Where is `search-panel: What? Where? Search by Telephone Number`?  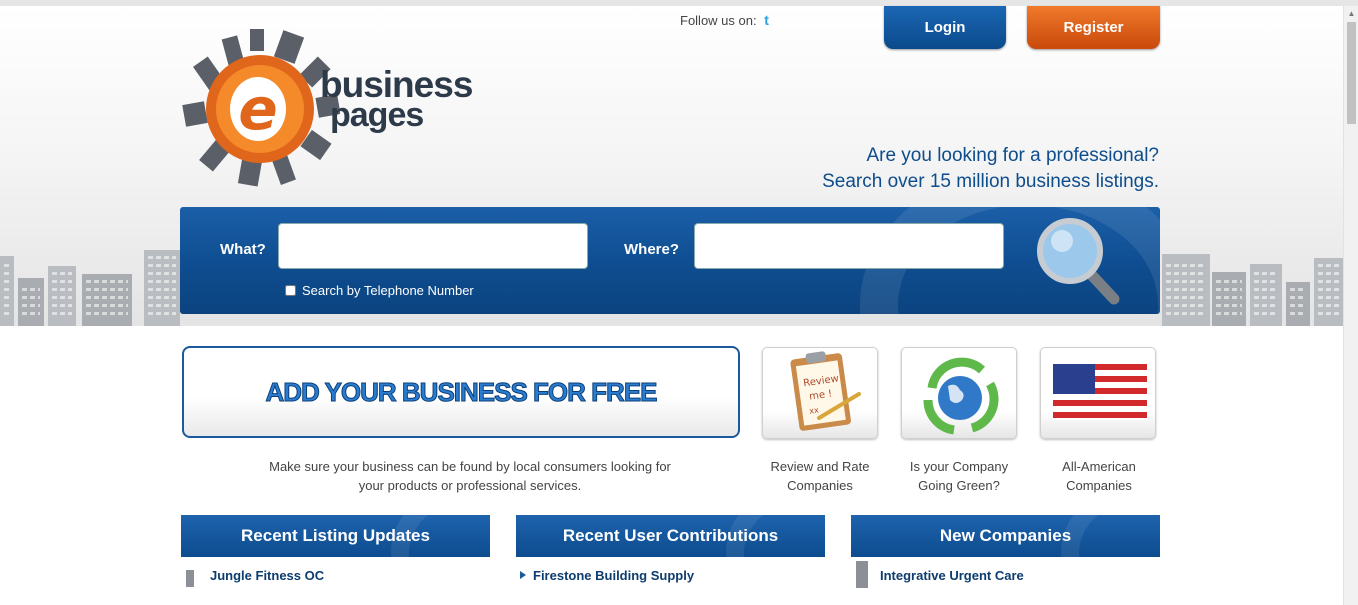
search-panel: What? Where? Search by Telephone Number is located at coordinates (670, 260).